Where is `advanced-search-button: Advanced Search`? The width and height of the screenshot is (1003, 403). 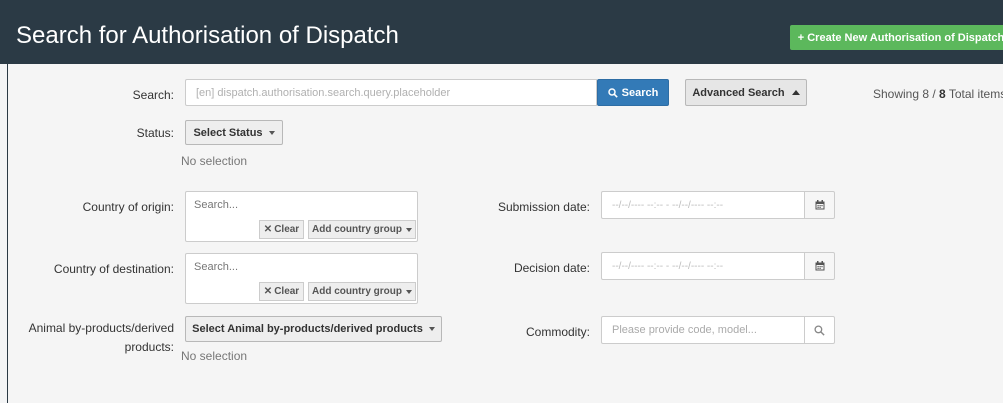 advanced-search-button: Advanced Search is located at coordinates (746, 92).